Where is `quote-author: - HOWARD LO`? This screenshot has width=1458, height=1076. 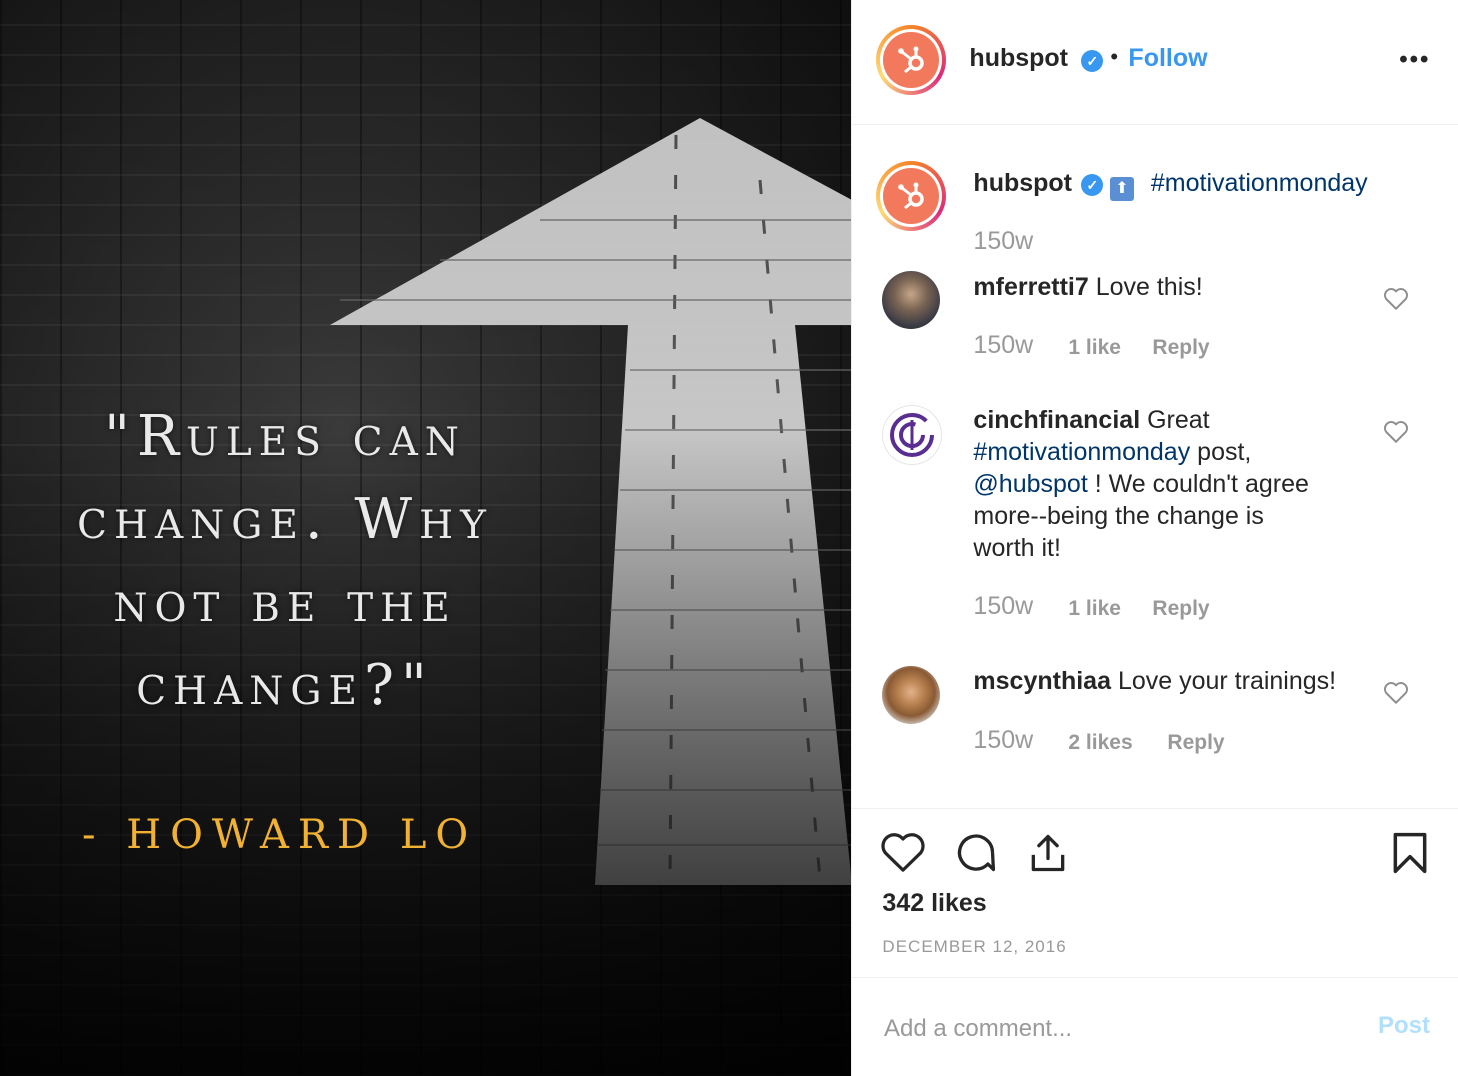 quote-author: - HOWARD LO is located at coordinates (280, 835).